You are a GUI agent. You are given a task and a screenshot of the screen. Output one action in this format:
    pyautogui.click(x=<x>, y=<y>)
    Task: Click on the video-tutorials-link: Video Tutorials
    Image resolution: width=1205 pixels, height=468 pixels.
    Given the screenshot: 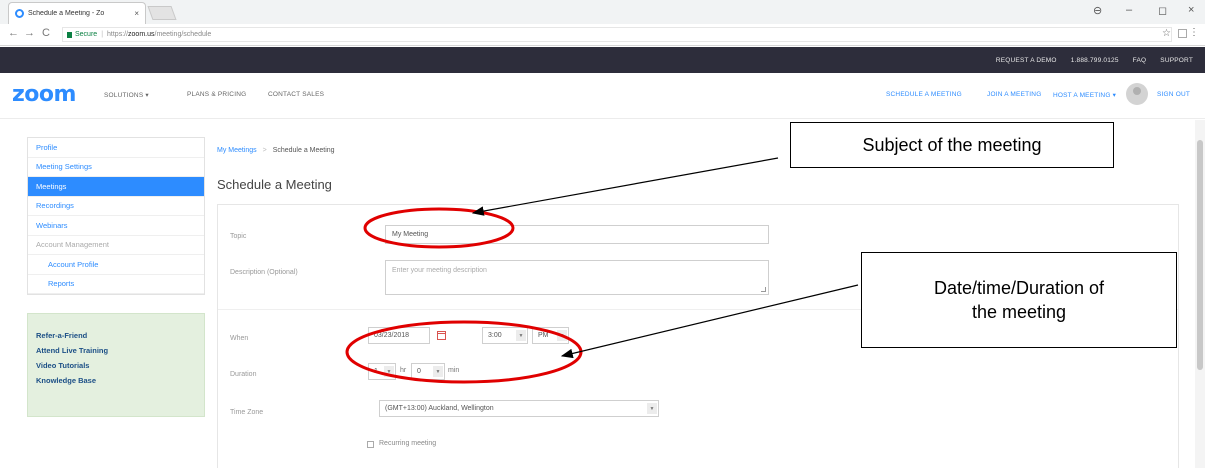 What is the action you would take?
    pyautogui.click(x=116, y=365)
    